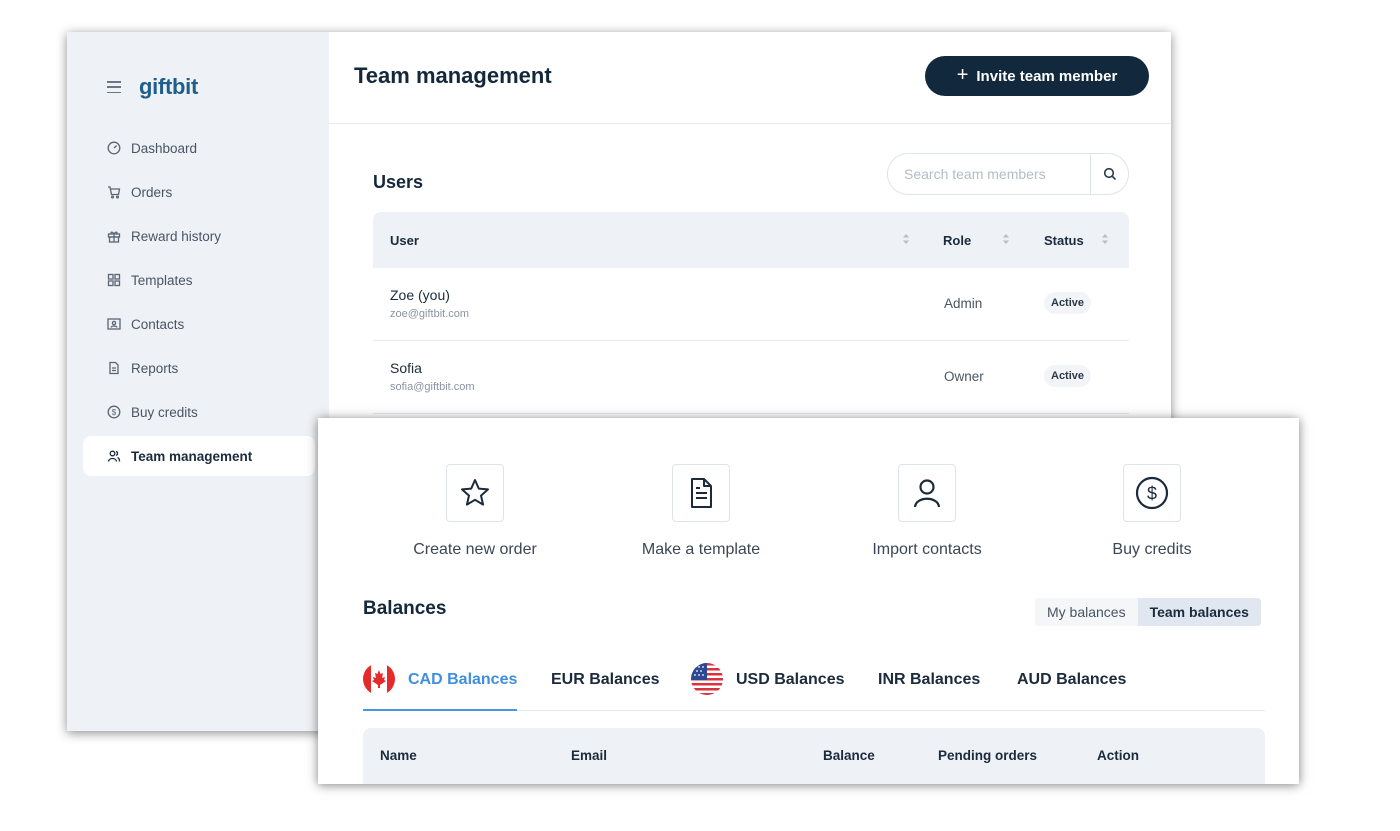 The height and width of the screenshot is (831, 1400). I want to click on search-icon, so click(1109, 174).